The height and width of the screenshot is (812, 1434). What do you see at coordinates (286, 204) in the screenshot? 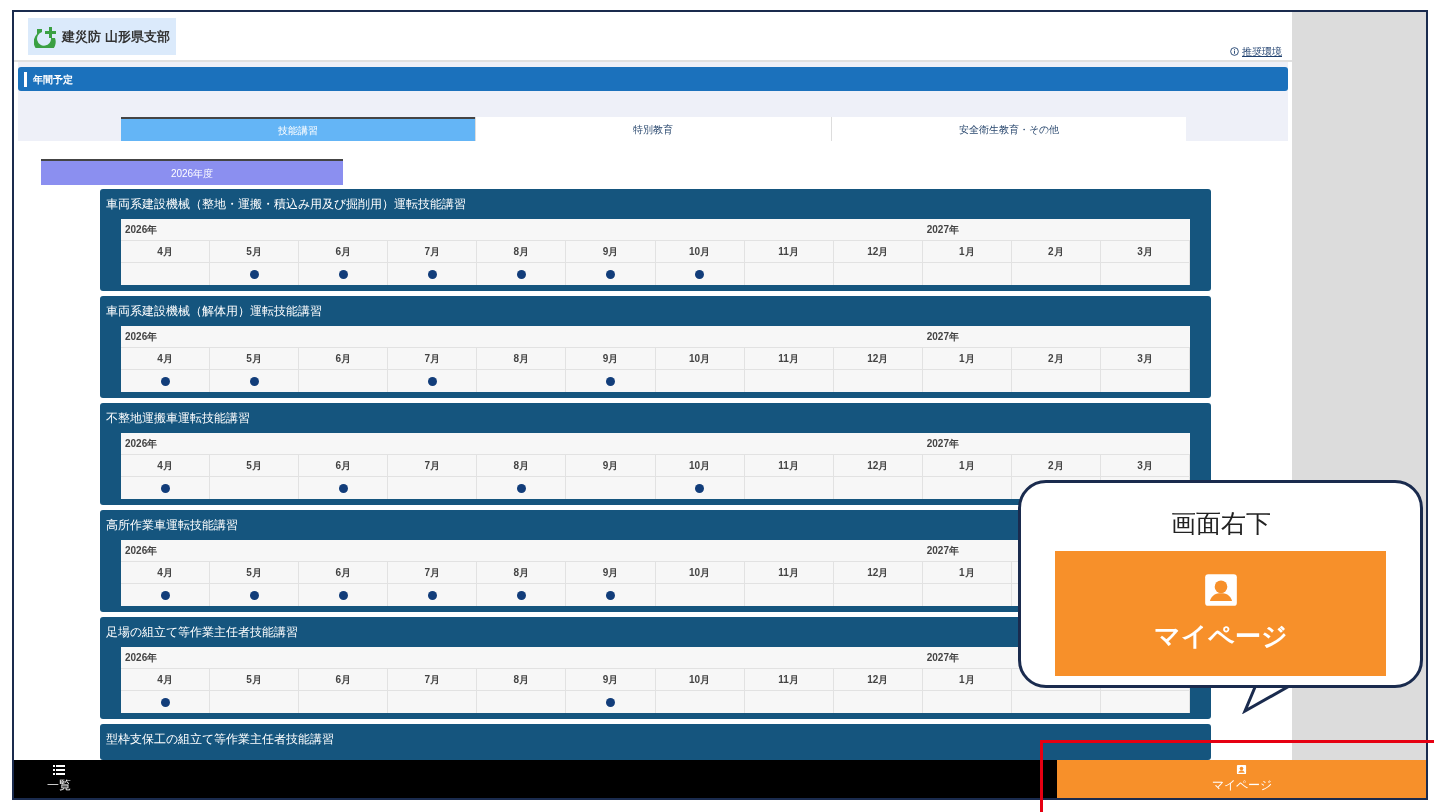
I see `course-title: 車両系建設機械（整地・運搬・積込み用及び掘削用）運転技能講習` at bounding box center [286, 204].